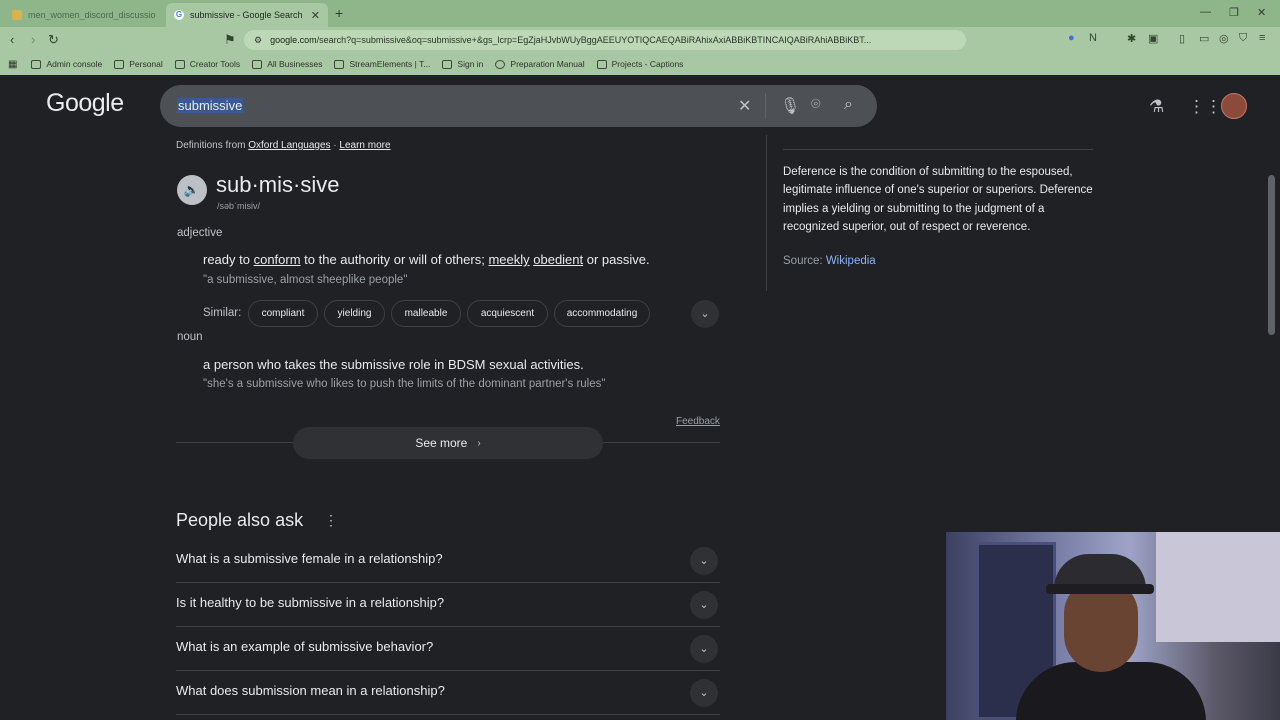 The image size is (1280, 720). What do you see at coordinates (851, 261) in the screenshot?
I see `wikipedia-link: Wikipedia` at bounding box center [851, 261].